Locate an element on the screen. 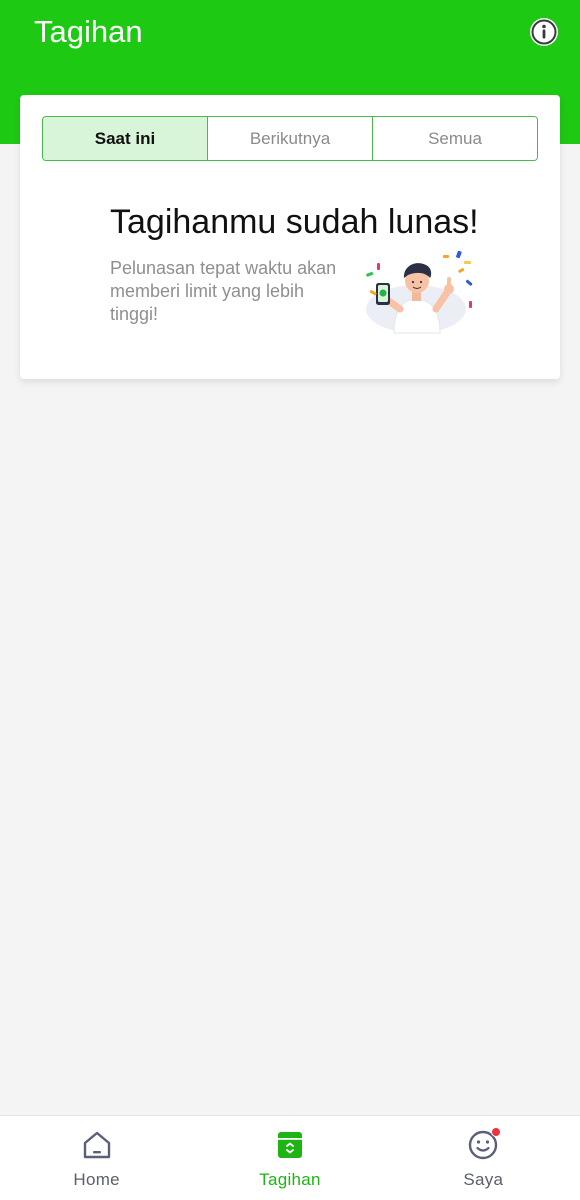 The width and height of the screenshot is (580, 1200). info-button is located at coordinates (544, 32).